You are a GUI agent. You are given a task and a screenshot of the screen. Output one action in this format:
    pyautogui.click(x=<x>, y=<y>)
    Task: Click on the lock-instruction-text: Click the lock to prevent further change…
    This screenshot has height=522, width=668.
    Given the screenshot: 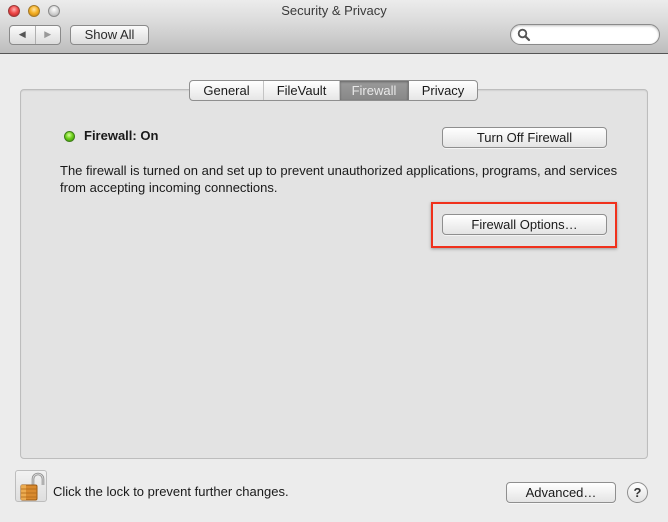 What is the action you would take?
    pyautogui.click(x=171, y=491)
    